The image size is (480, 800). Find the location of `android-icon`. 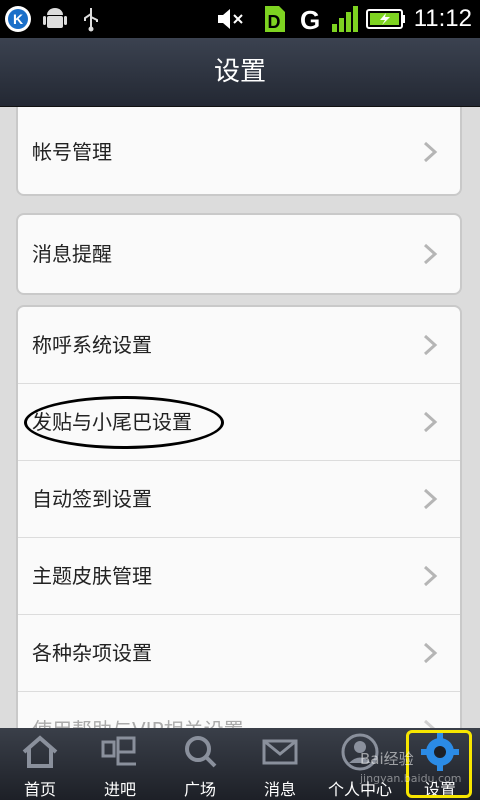

android-icon is located at coordinates (55, 18).